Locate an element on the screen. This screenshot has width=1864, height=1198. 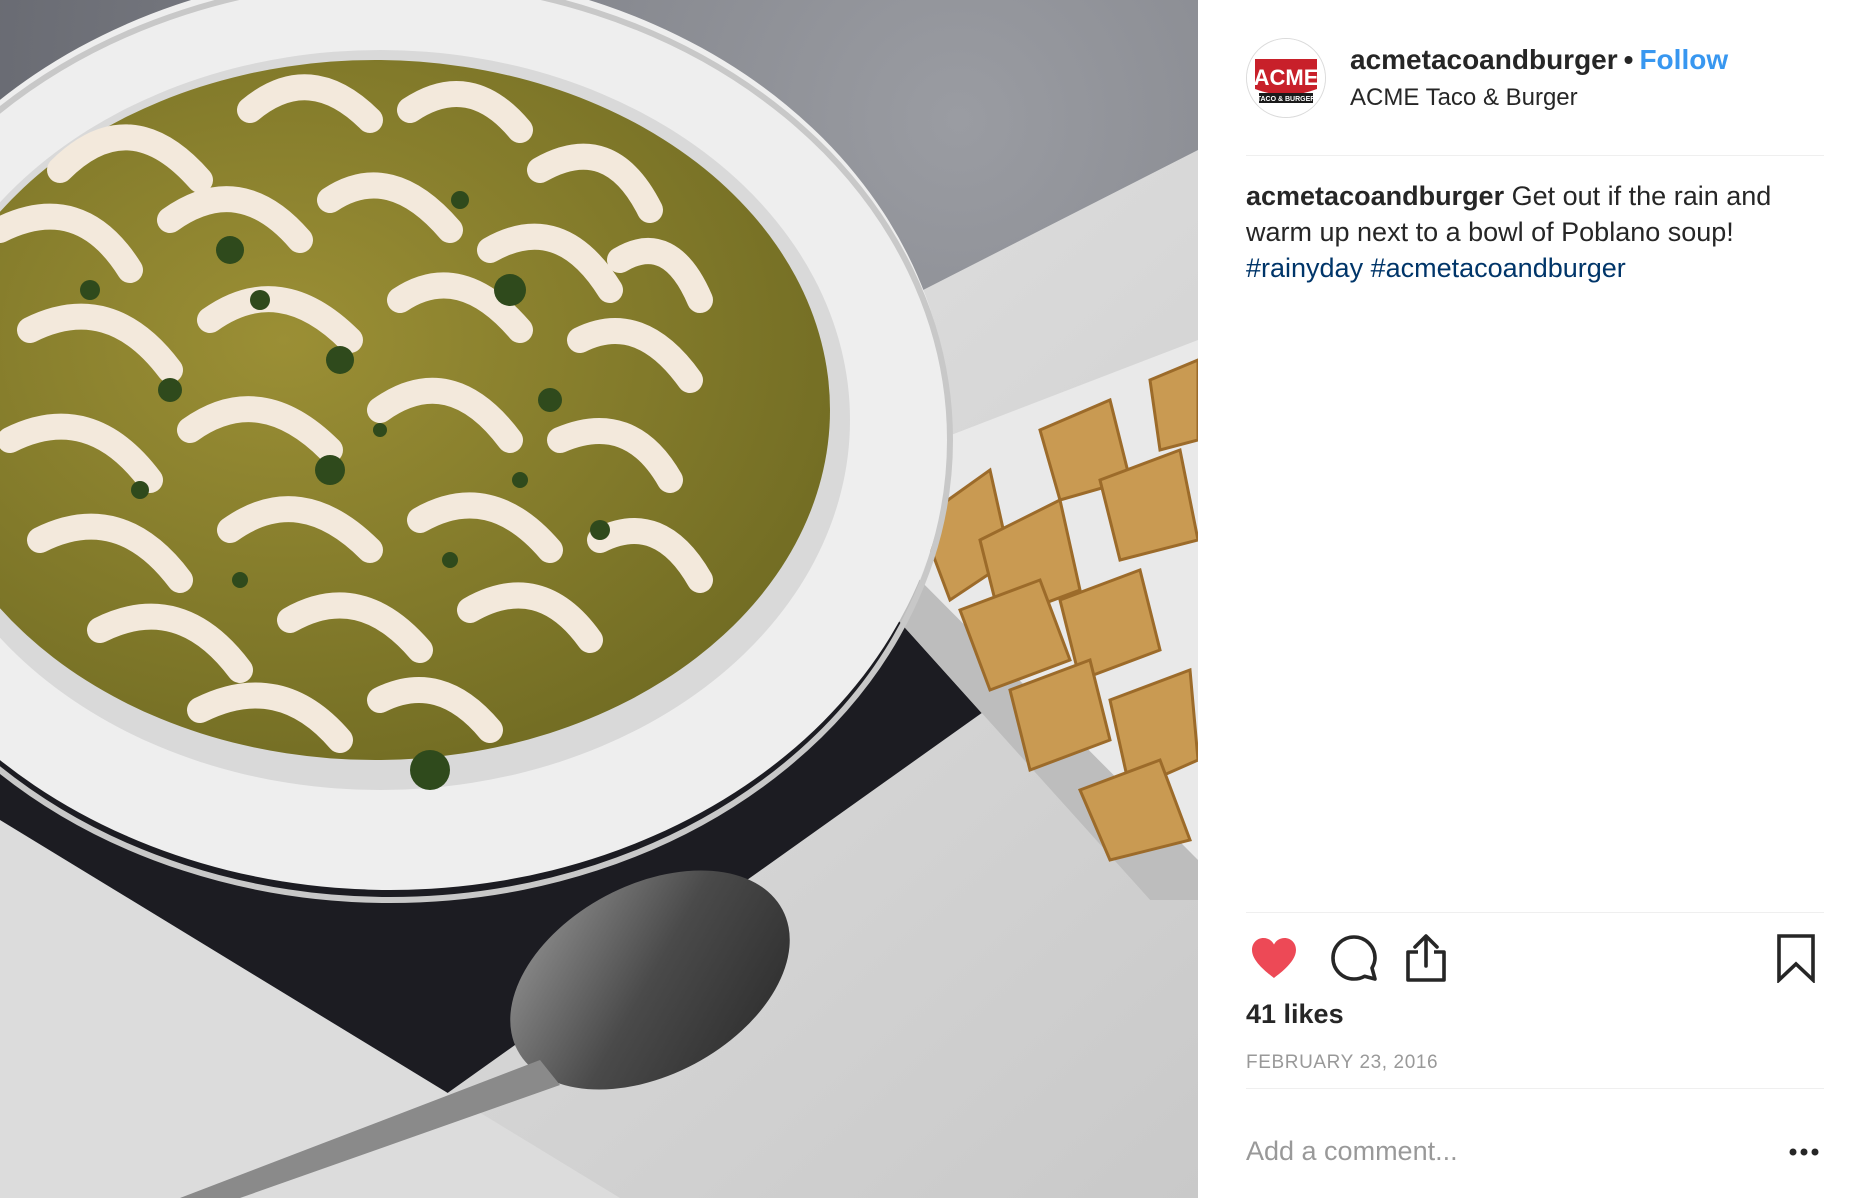
more-options-icon is located at coordinates (1804, 1152).